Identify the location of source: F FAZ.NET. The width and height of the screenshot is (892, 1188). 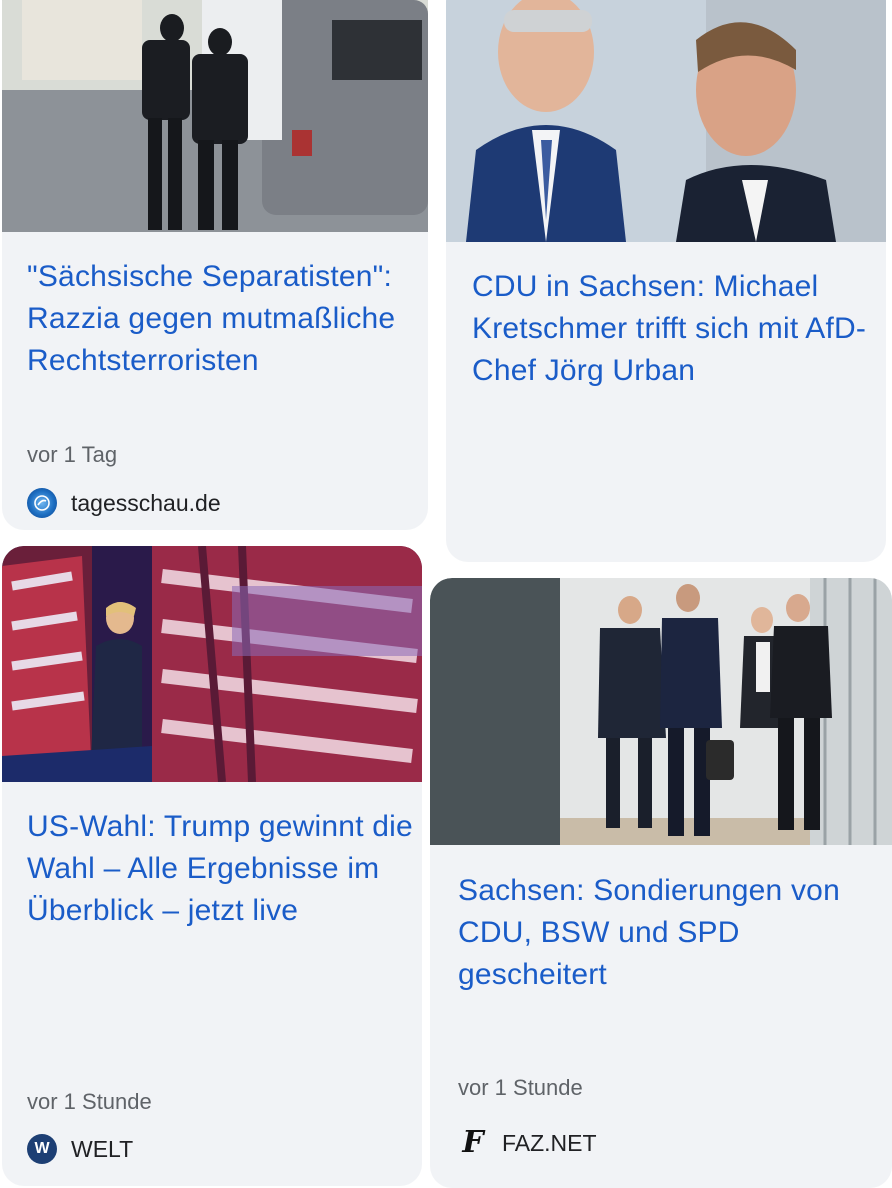
(527, 1142).